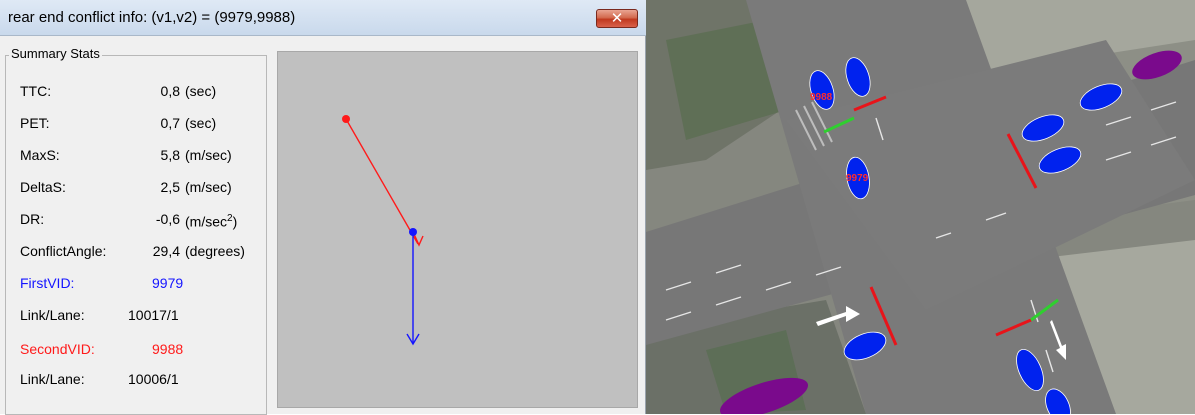 This screenshot has width=1195, height=415. I want to click on vehicle-label-9979: 9979, so click(857, 178).